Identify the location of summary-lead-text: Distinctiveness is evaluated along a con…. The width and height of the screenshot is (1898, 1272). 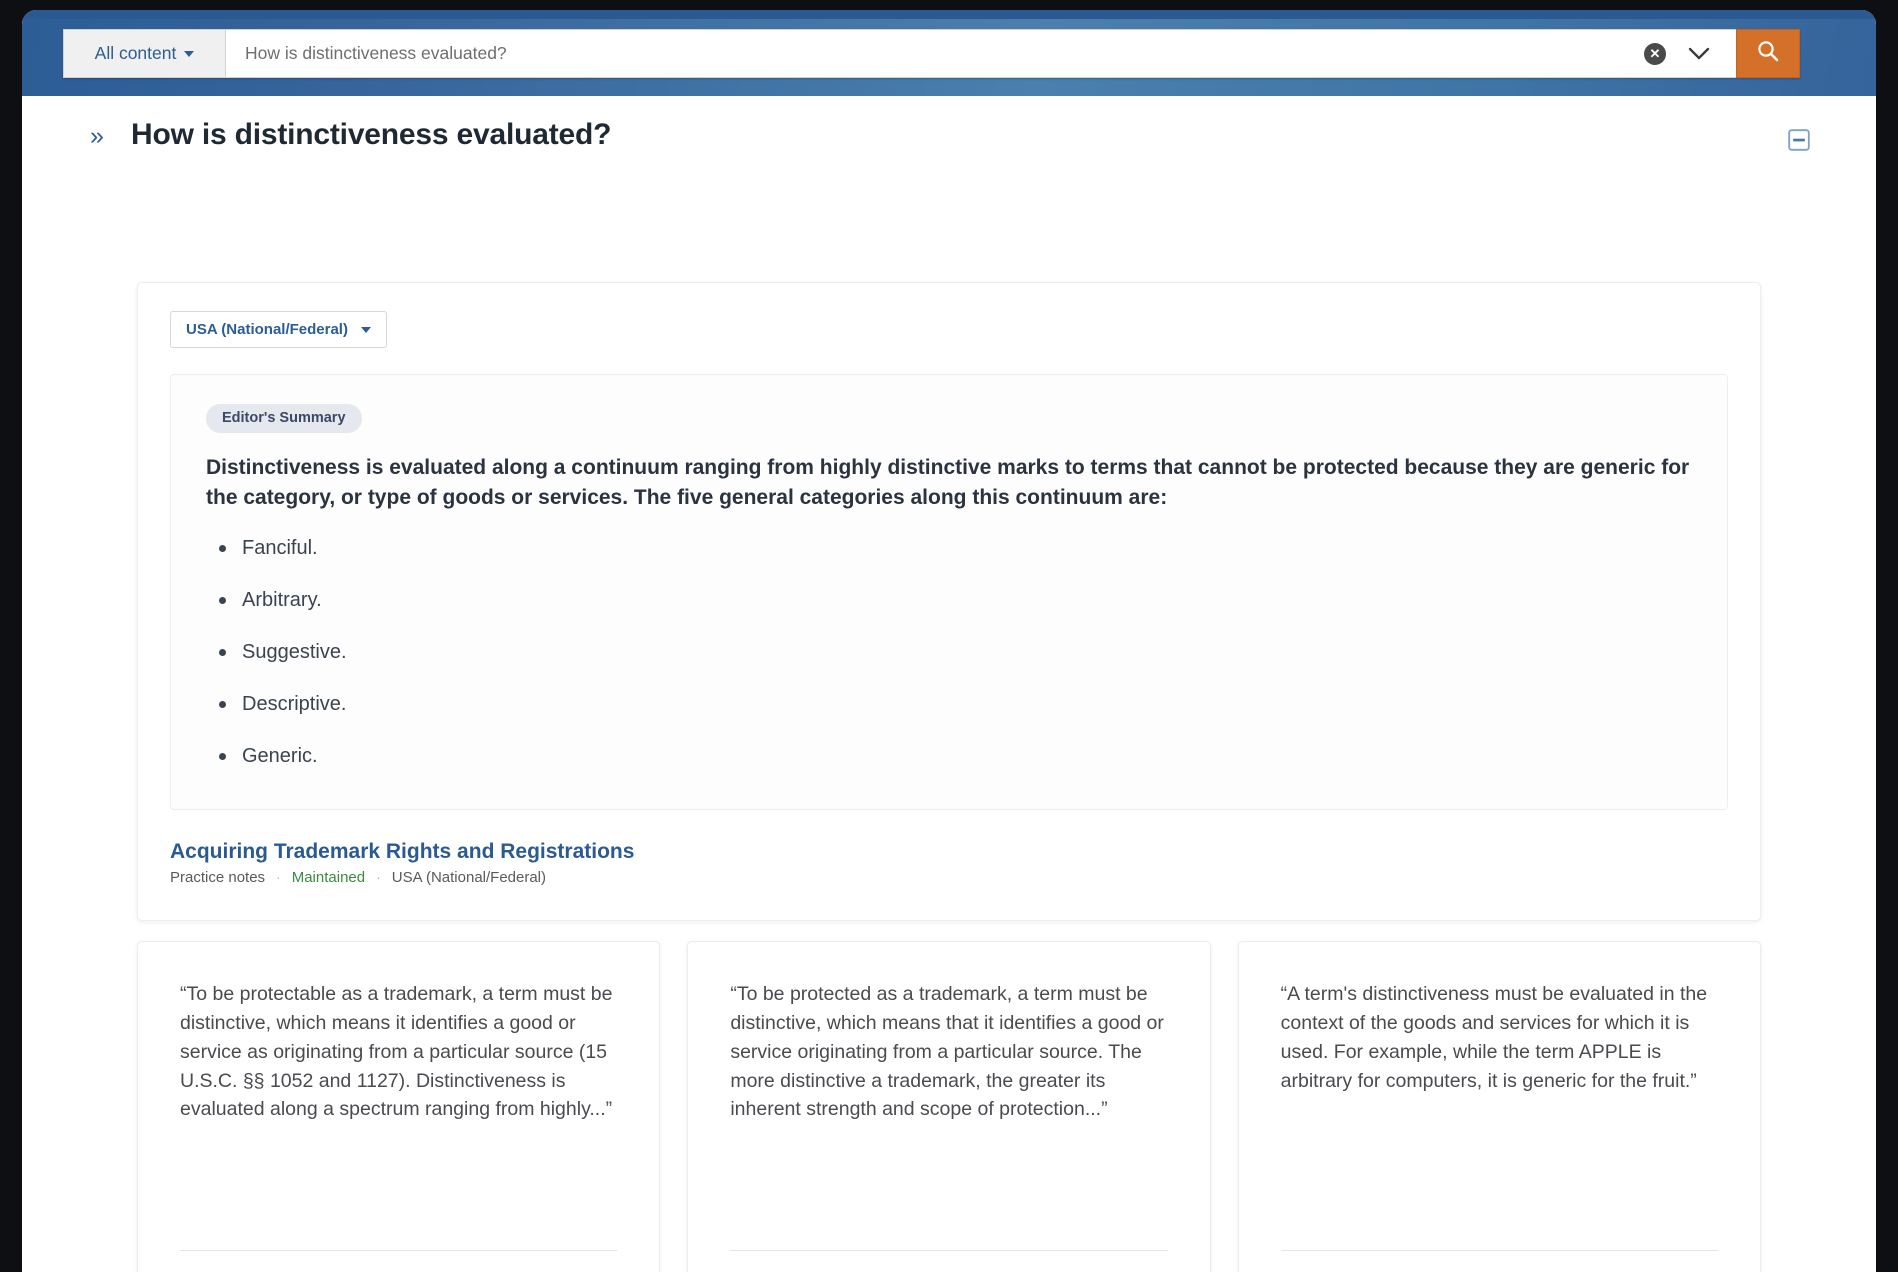
(948, 482).